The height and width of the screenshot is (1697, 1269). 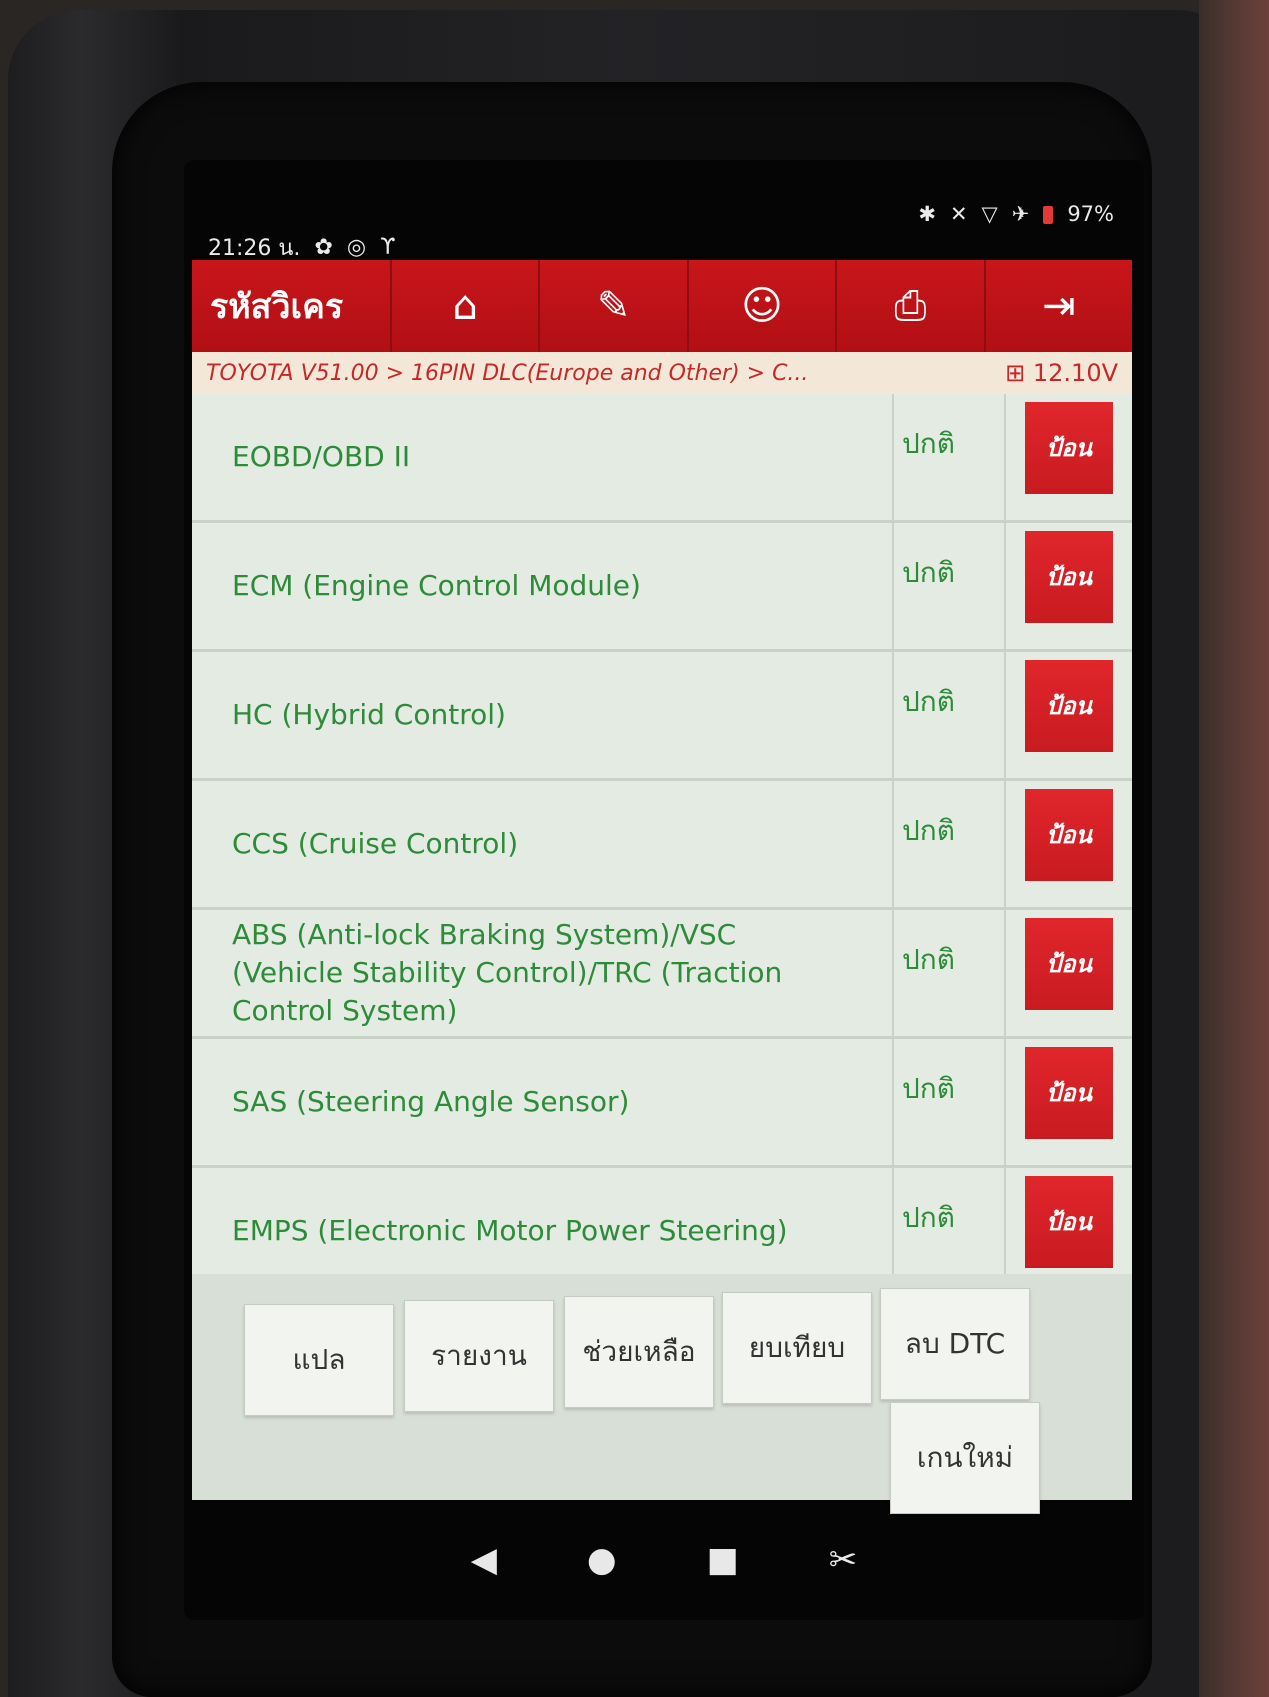 I want to click on screenshot-icon: ✂, so click(x=843, y=1560).